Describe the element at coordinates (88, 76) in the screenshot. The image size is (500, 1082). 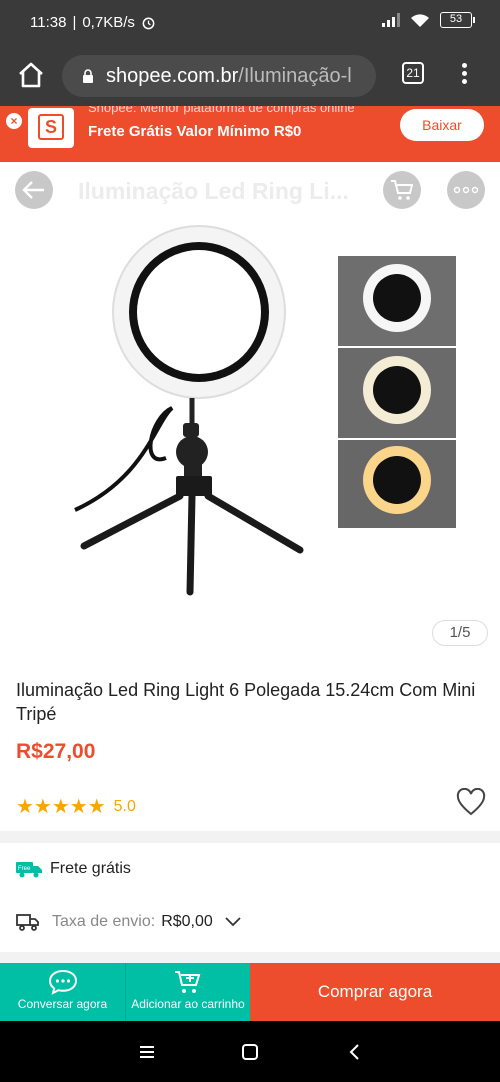
I see `lock-icon` at that location.